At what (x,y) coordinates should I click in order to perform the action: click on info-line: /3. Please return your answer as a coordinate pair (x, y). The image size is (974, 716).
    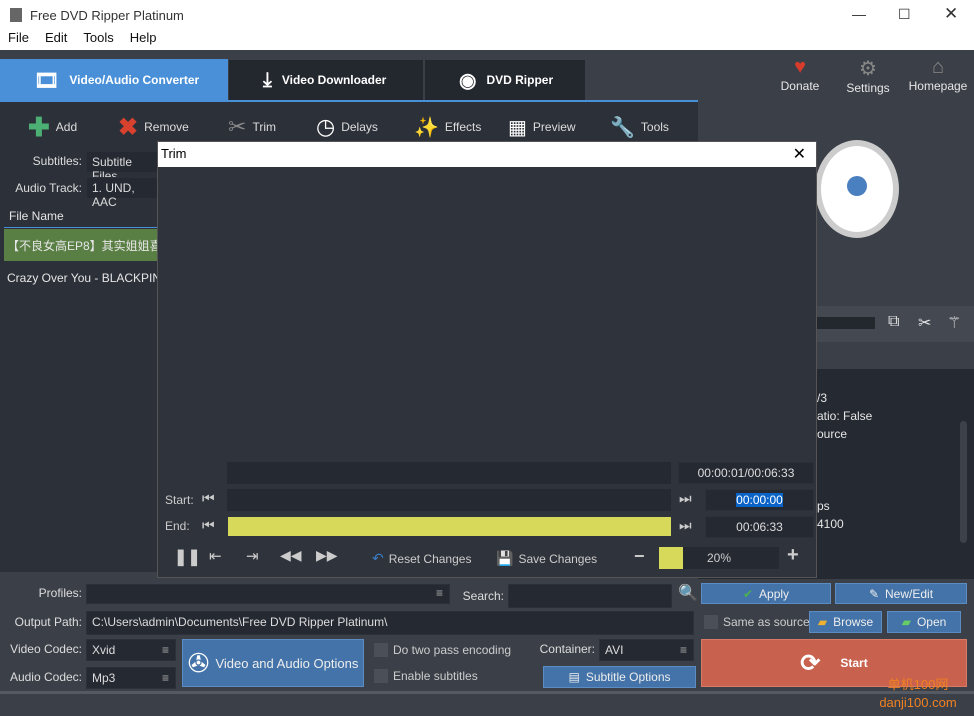
    Looking at the image, I should click on (822, 398).